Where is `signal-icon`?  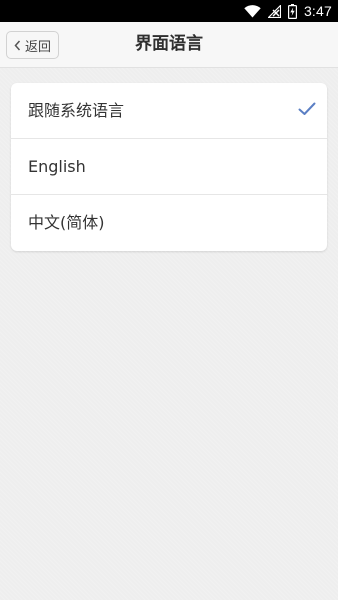
signal-icon is located at coordinates (274, 11).